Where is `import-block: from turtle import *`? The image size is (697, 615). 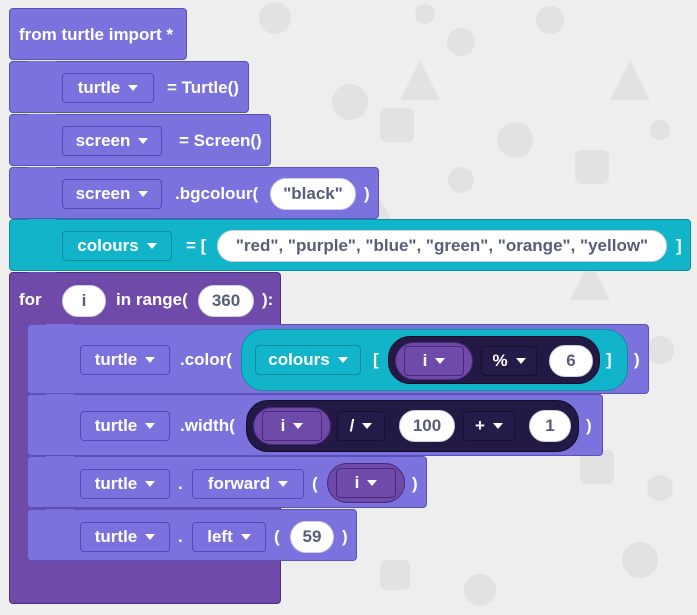
import-block: from turtle import * is located at coordinates (98, 34).